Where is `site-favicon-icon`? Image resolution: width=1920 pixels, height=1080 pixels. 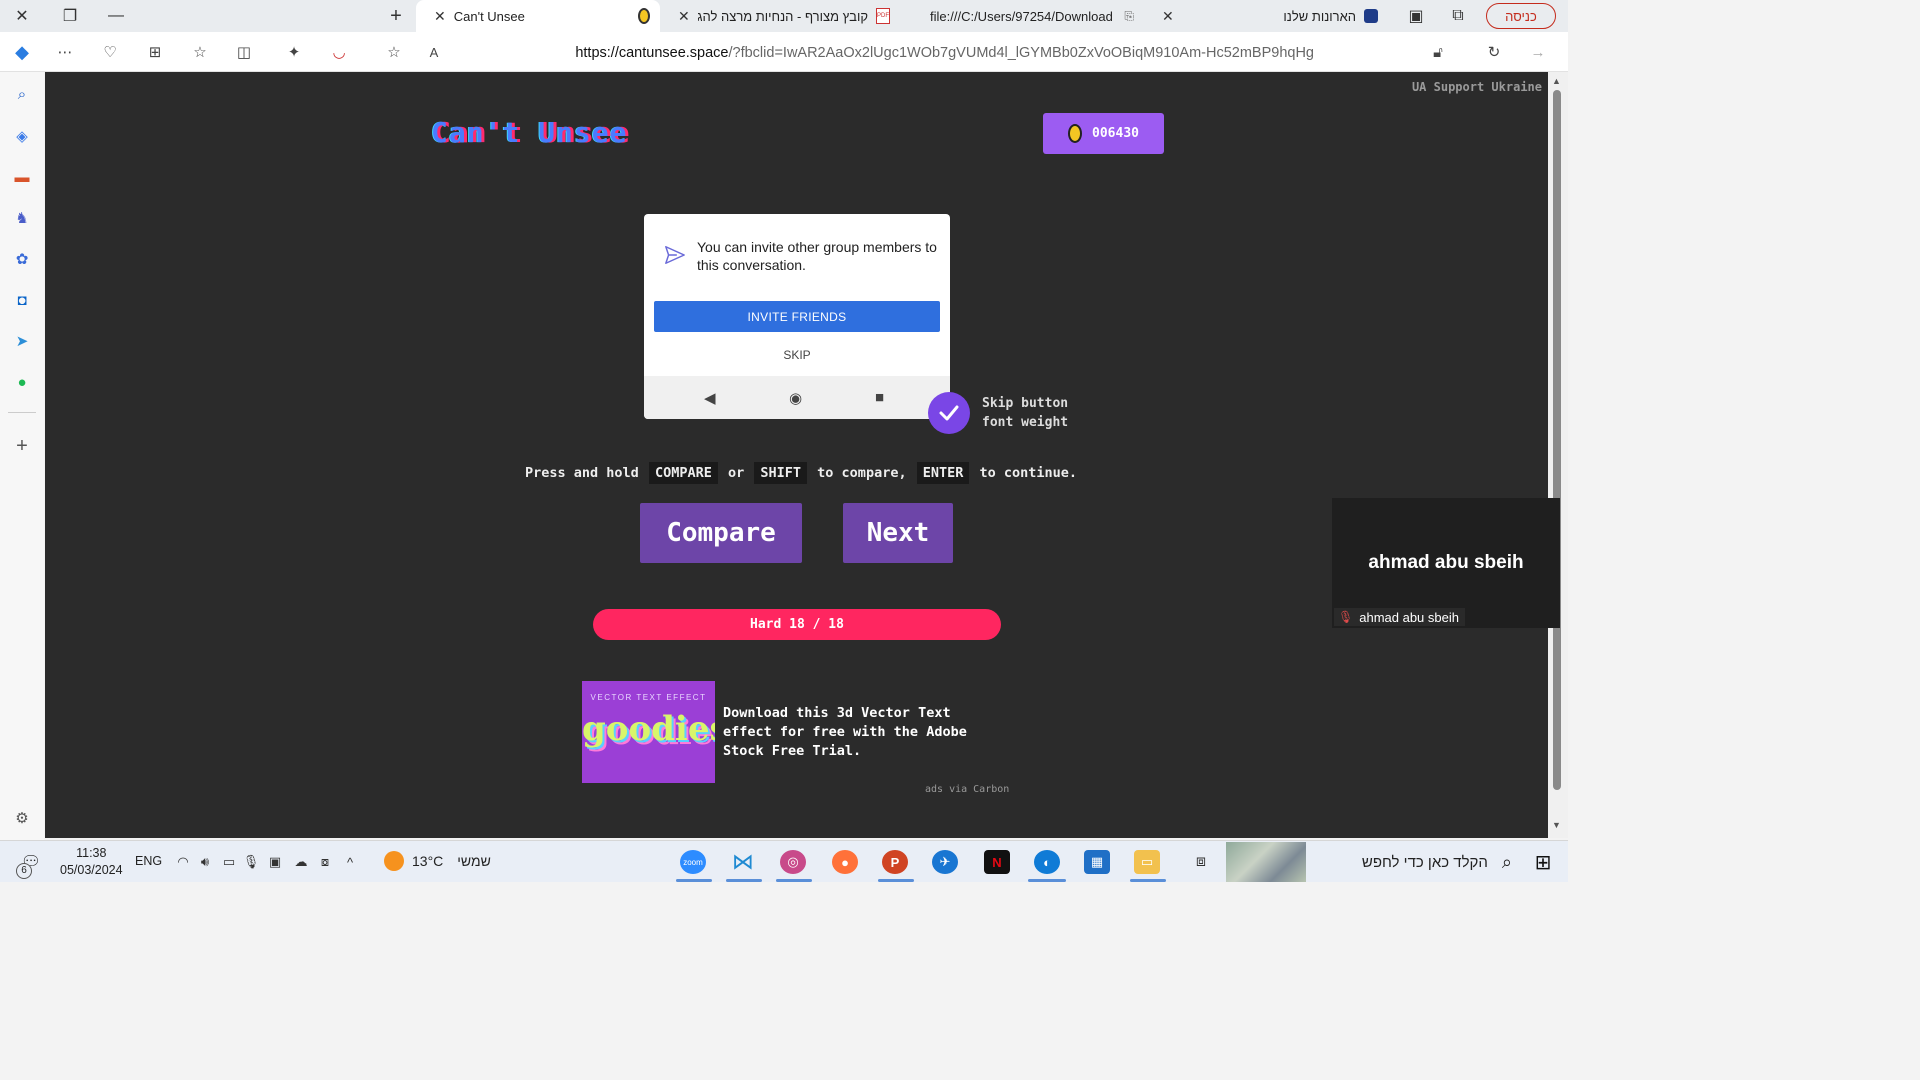
site-favicon-icon is located at coordinates (1371, 16).